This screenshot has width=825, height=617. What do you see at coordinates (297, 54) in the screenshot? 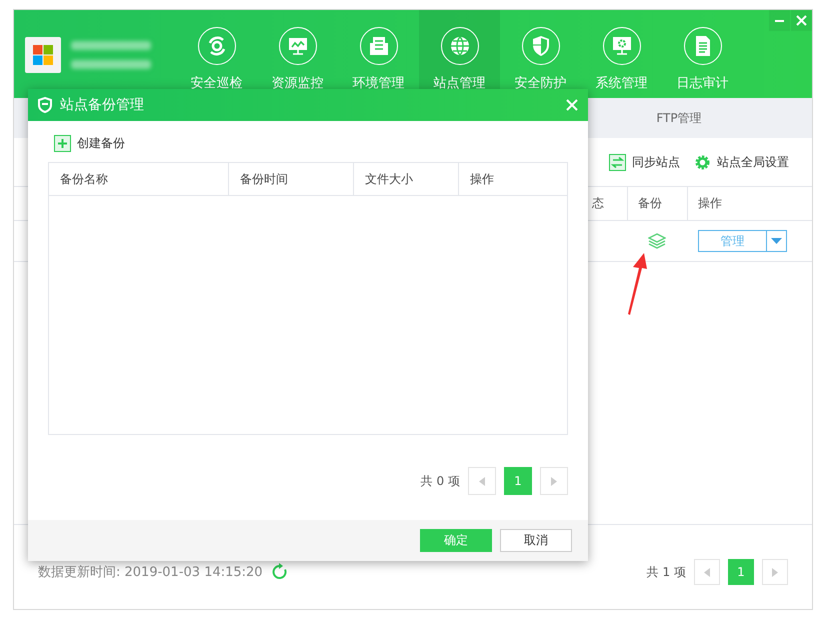
I see `nav-tab: 资源监控` at bounding box center [297, 54].